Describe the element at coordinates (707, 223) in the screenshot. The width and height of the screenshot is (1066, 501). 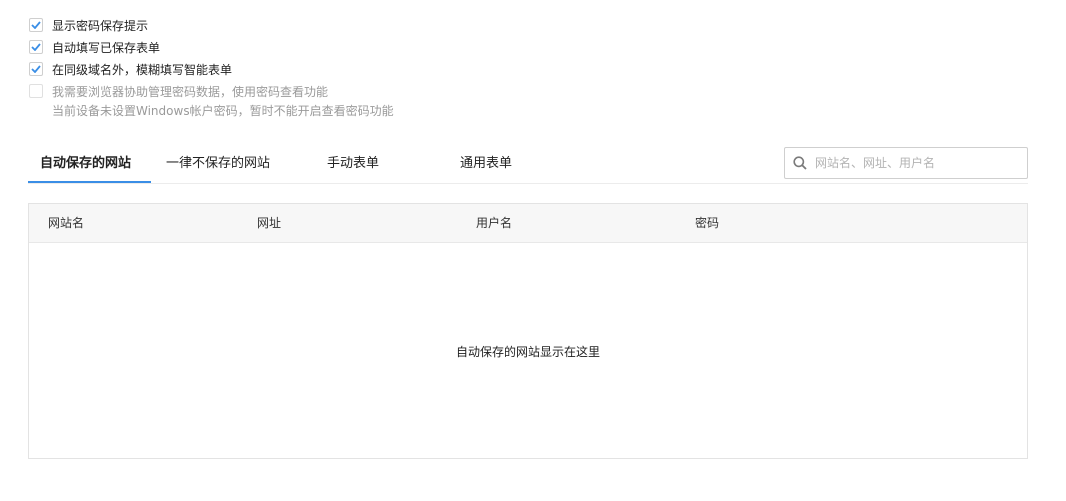
I see `column-header-password: 密码` at that location.